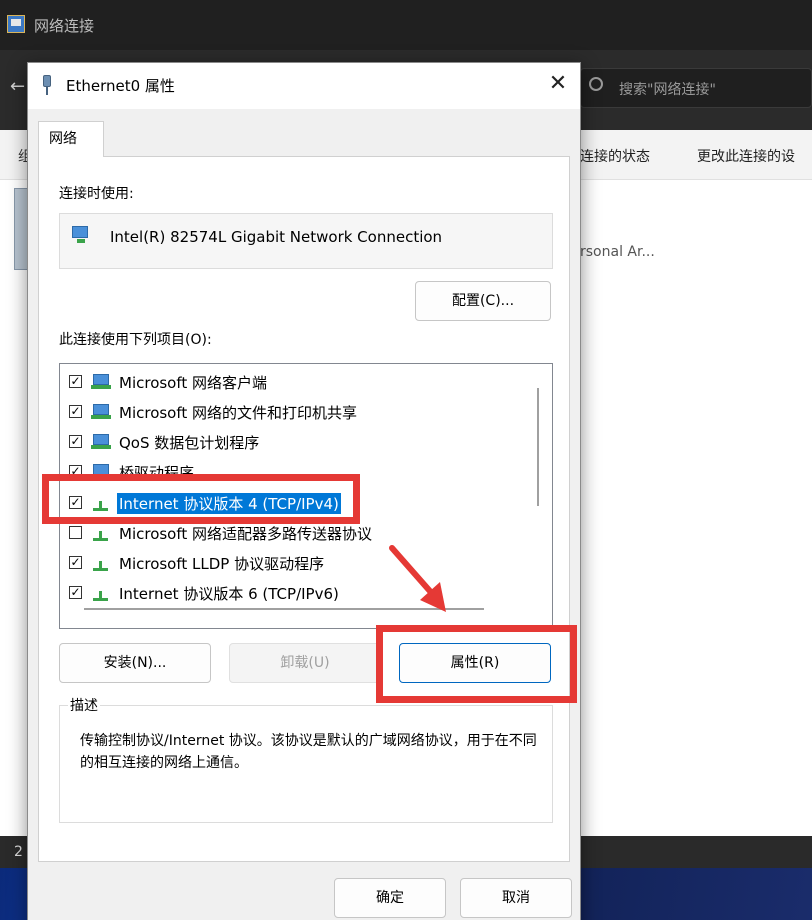 Image resolution: width=812 pixels, height=920 pixels. What do you see at coordinates (538, 447) in the screenshot?
I see `vertical-scrollbar` at bounding box center [538, 447].